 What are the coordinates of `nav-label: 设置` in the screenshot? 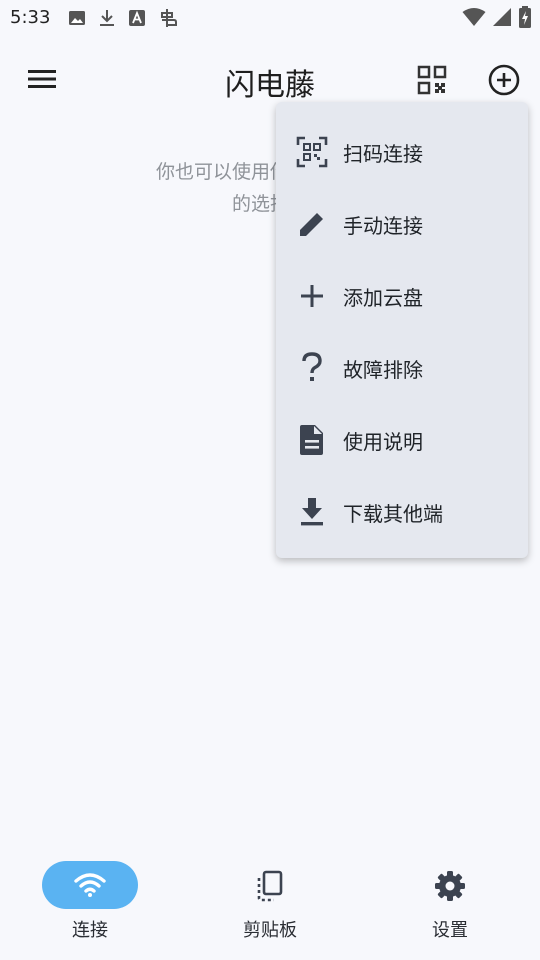 It's located at (450, 930).